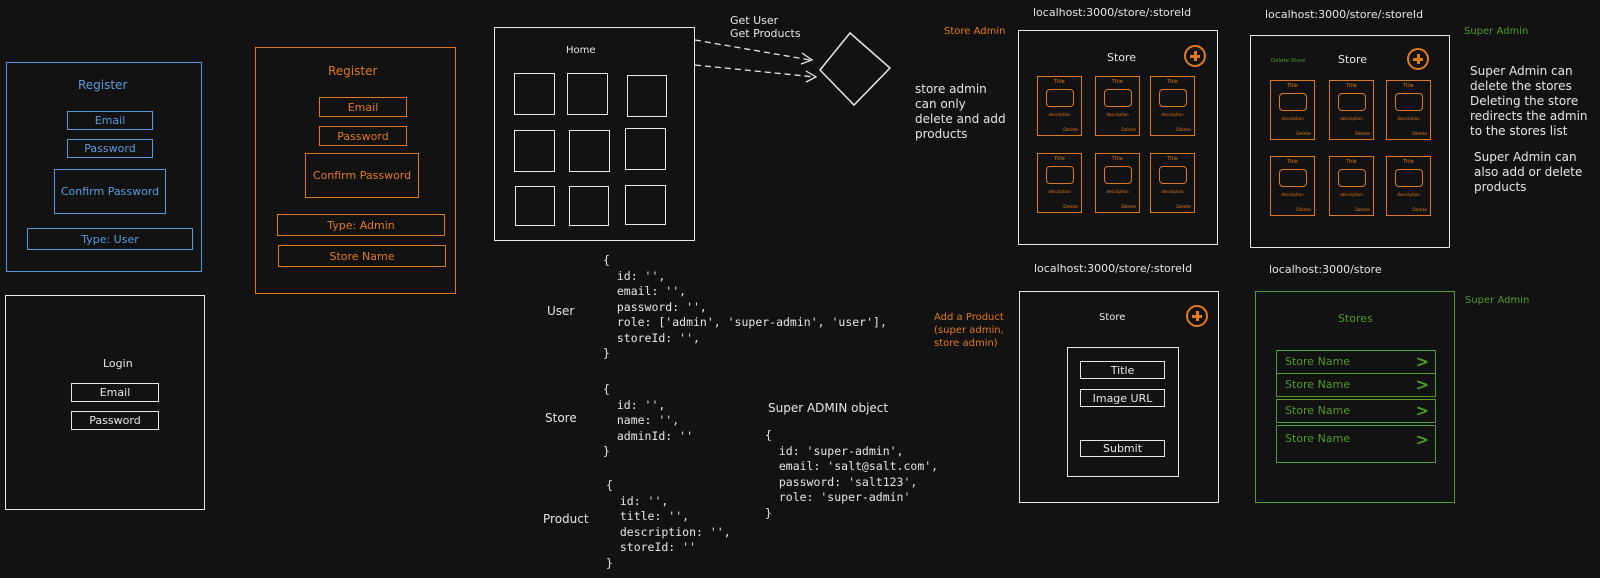 The image size is (1600, 578). Describe the element at coordinates (362, 256) in the screenshot. I see `register-admin-store-name-field: Store Name` at that location.